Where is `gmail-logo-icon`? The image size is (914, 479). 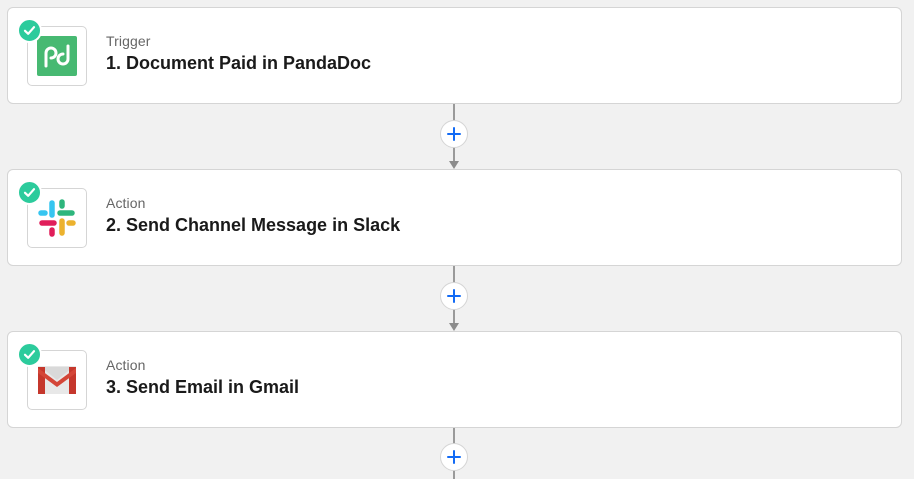 gmail-logo-icon is located at coordinates (57, 380).